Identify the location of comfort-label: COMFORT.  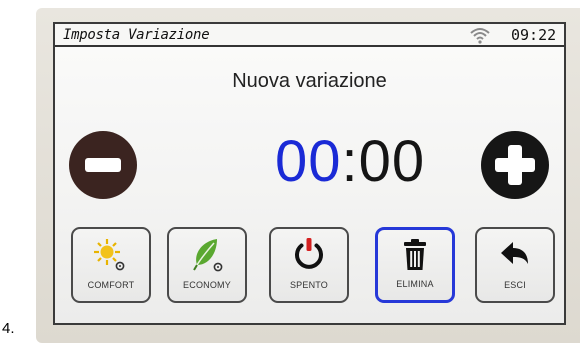
(111, 285).